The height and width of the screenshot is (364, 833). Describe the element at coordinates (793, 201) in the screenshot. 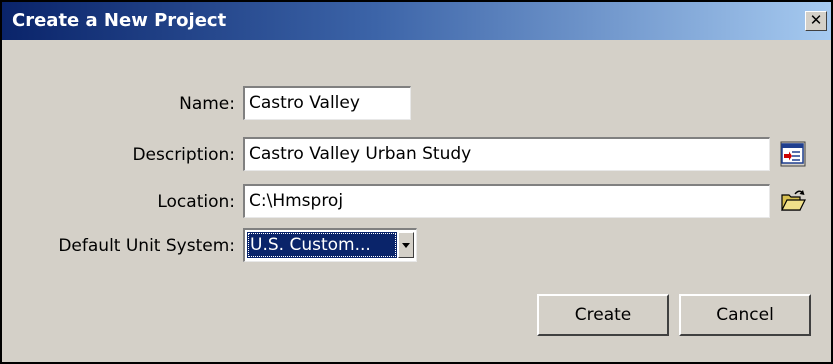

I see `open-folder-icon` at that location.